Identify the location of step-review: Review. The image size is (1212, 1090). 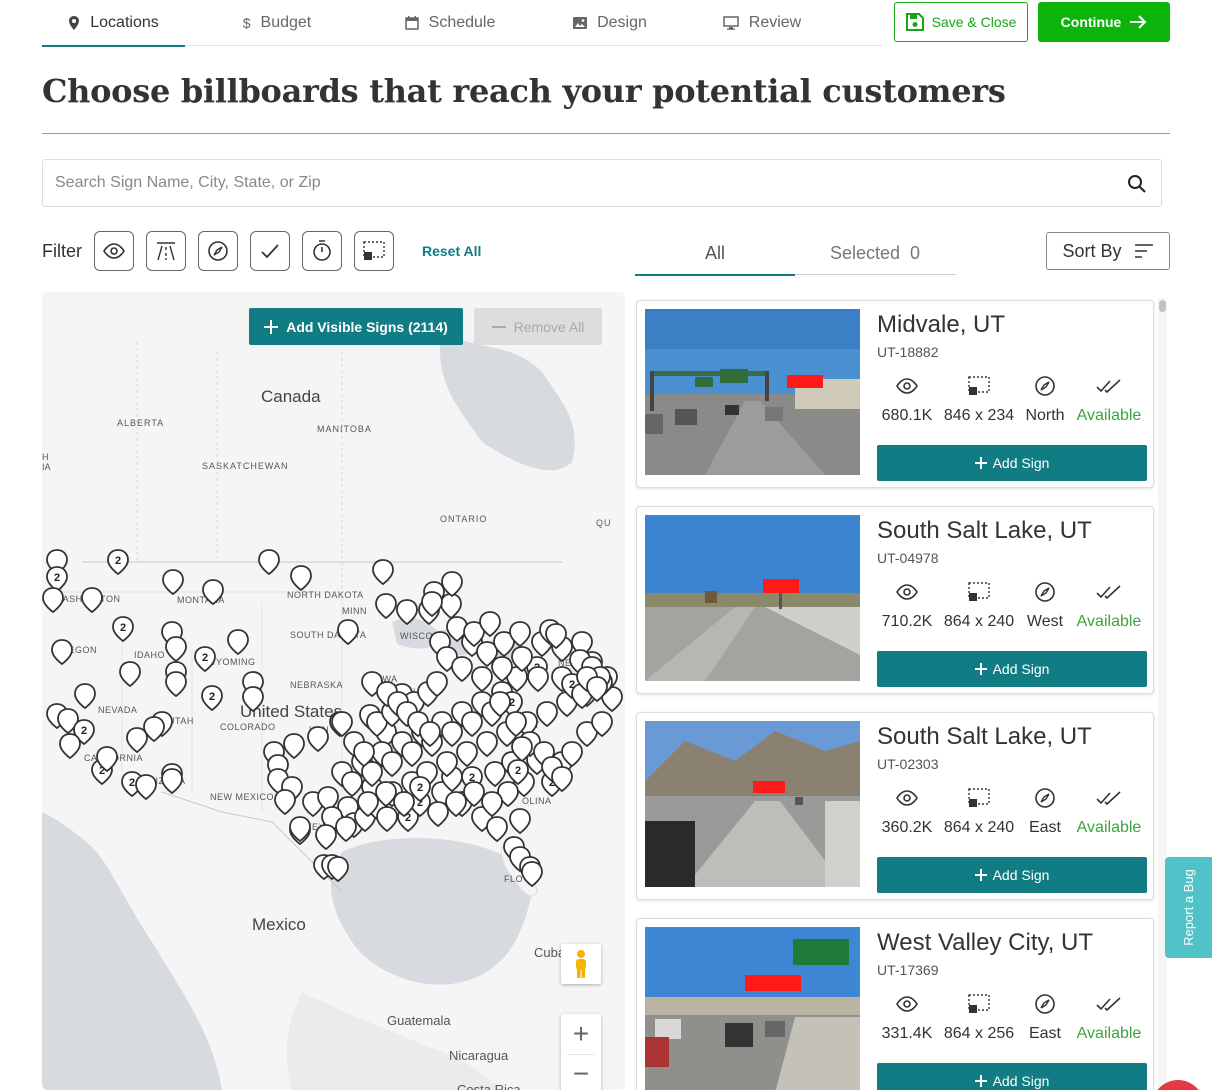
(762, 23).